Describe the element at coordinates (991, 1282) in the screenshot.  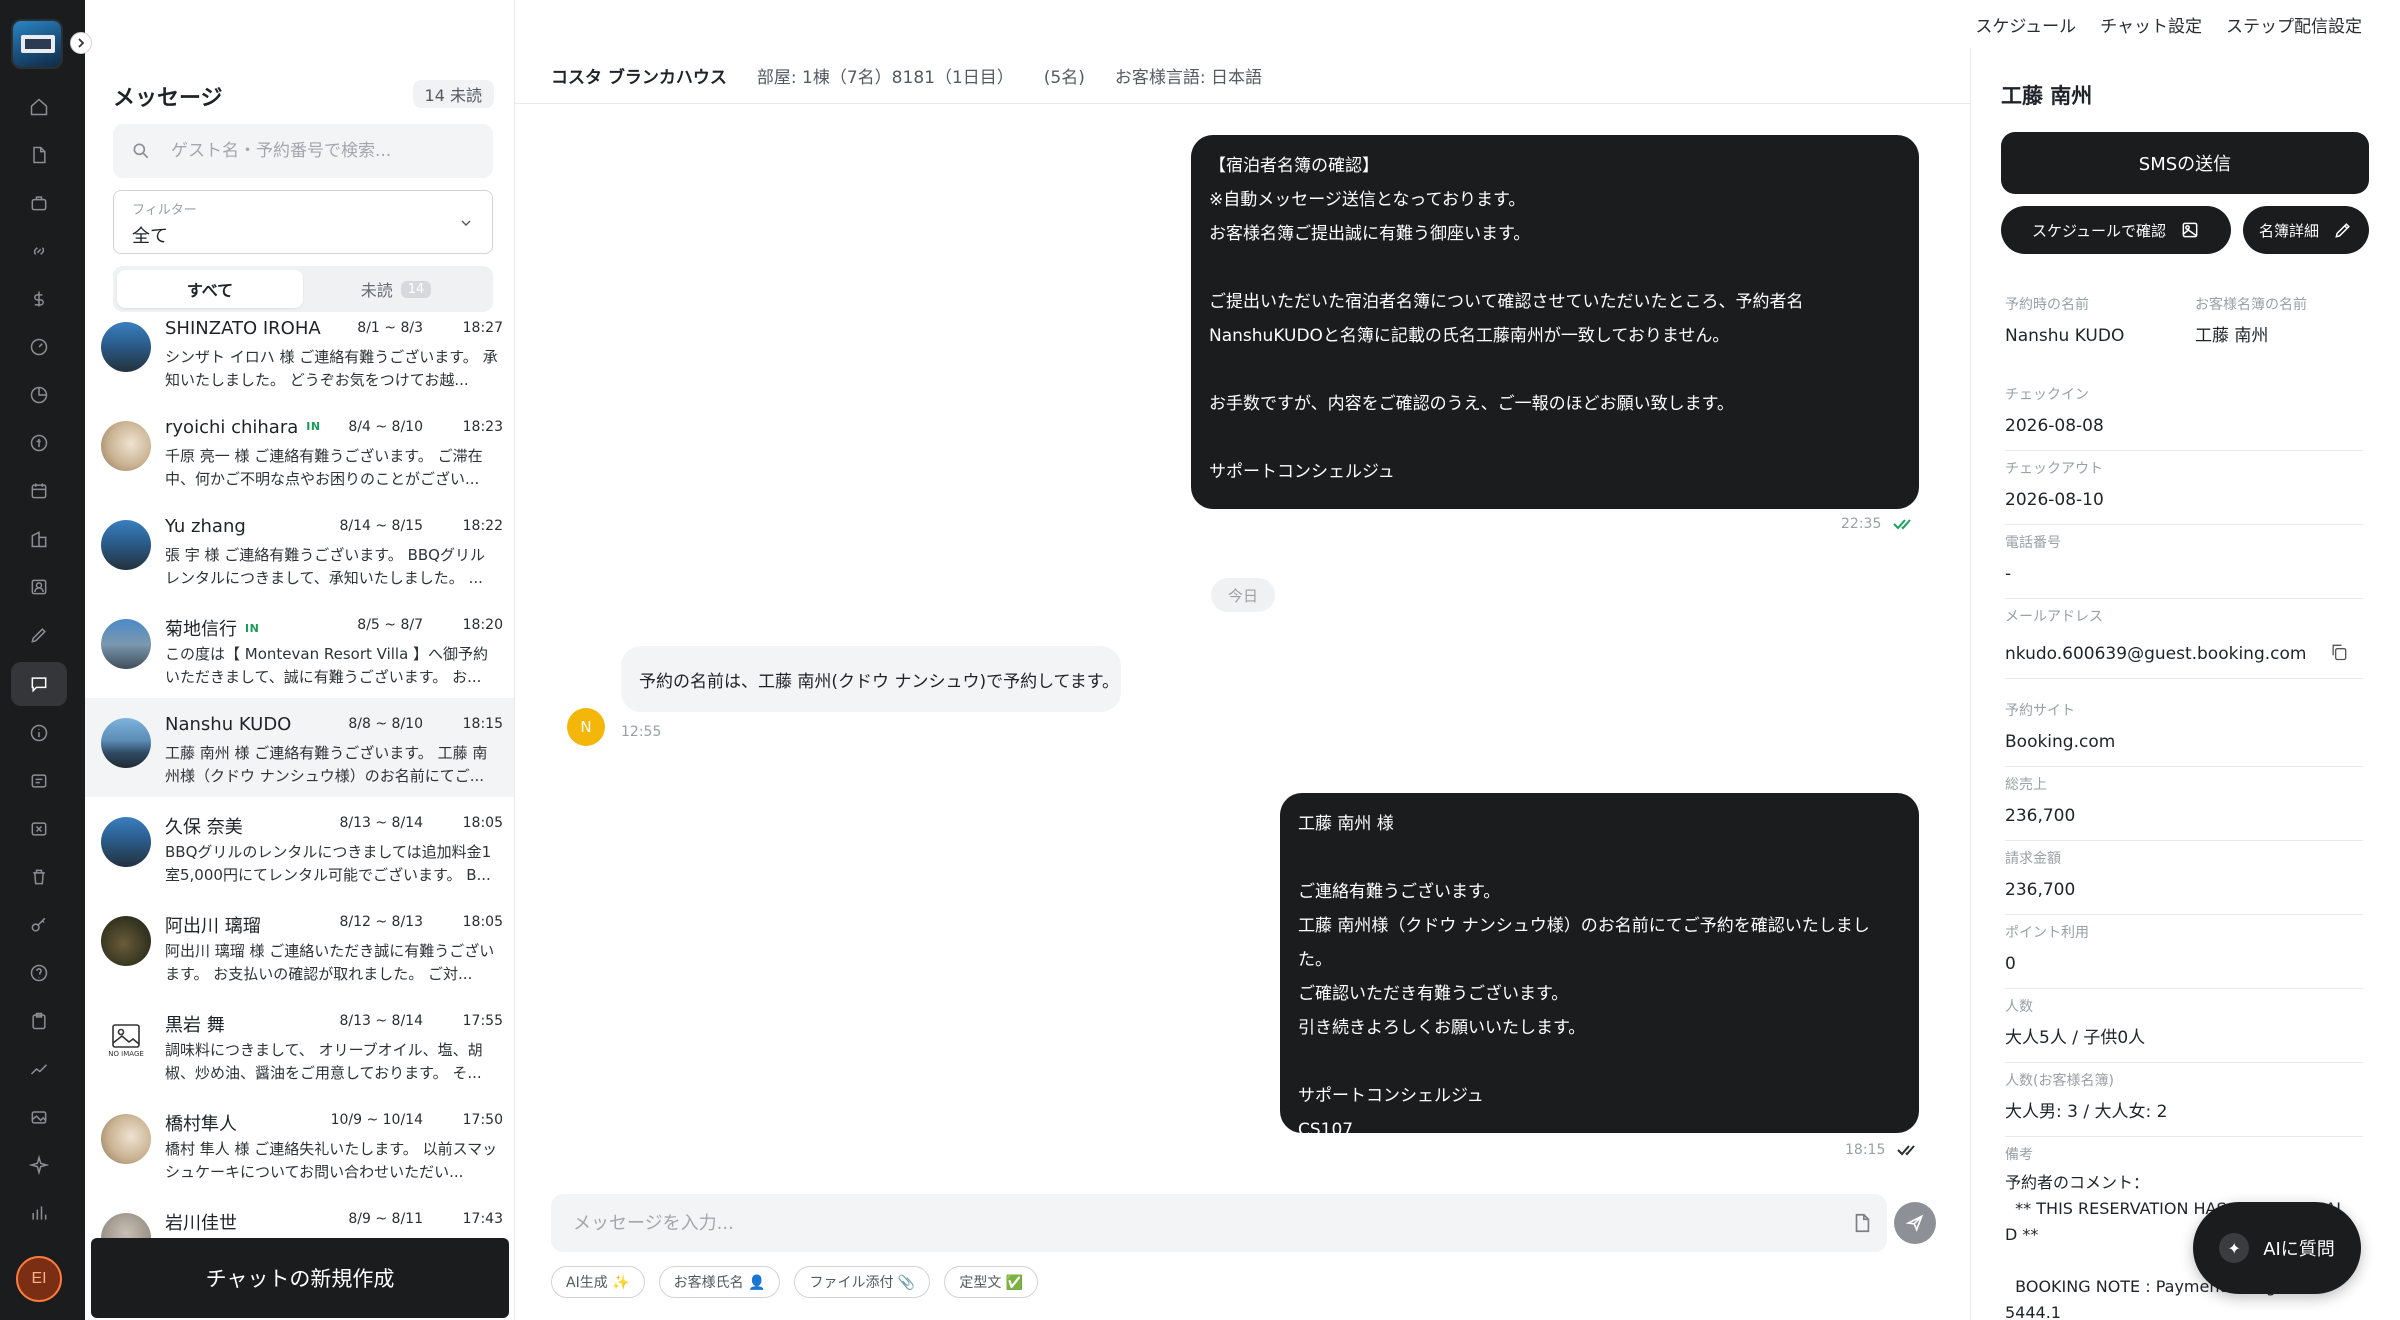
I see `template-chip: 定型文 ✅` at that location.